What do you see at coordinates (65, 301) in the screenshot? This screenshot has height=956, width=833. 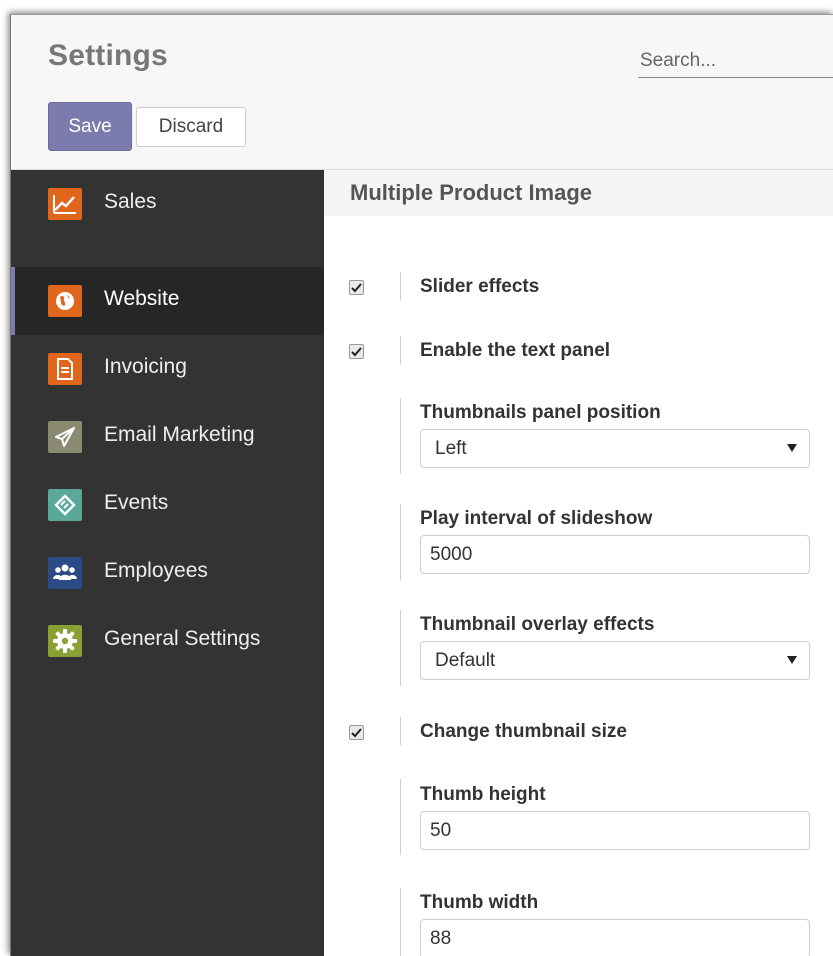 I see `globe-icon` at bounding box center [65, 301].